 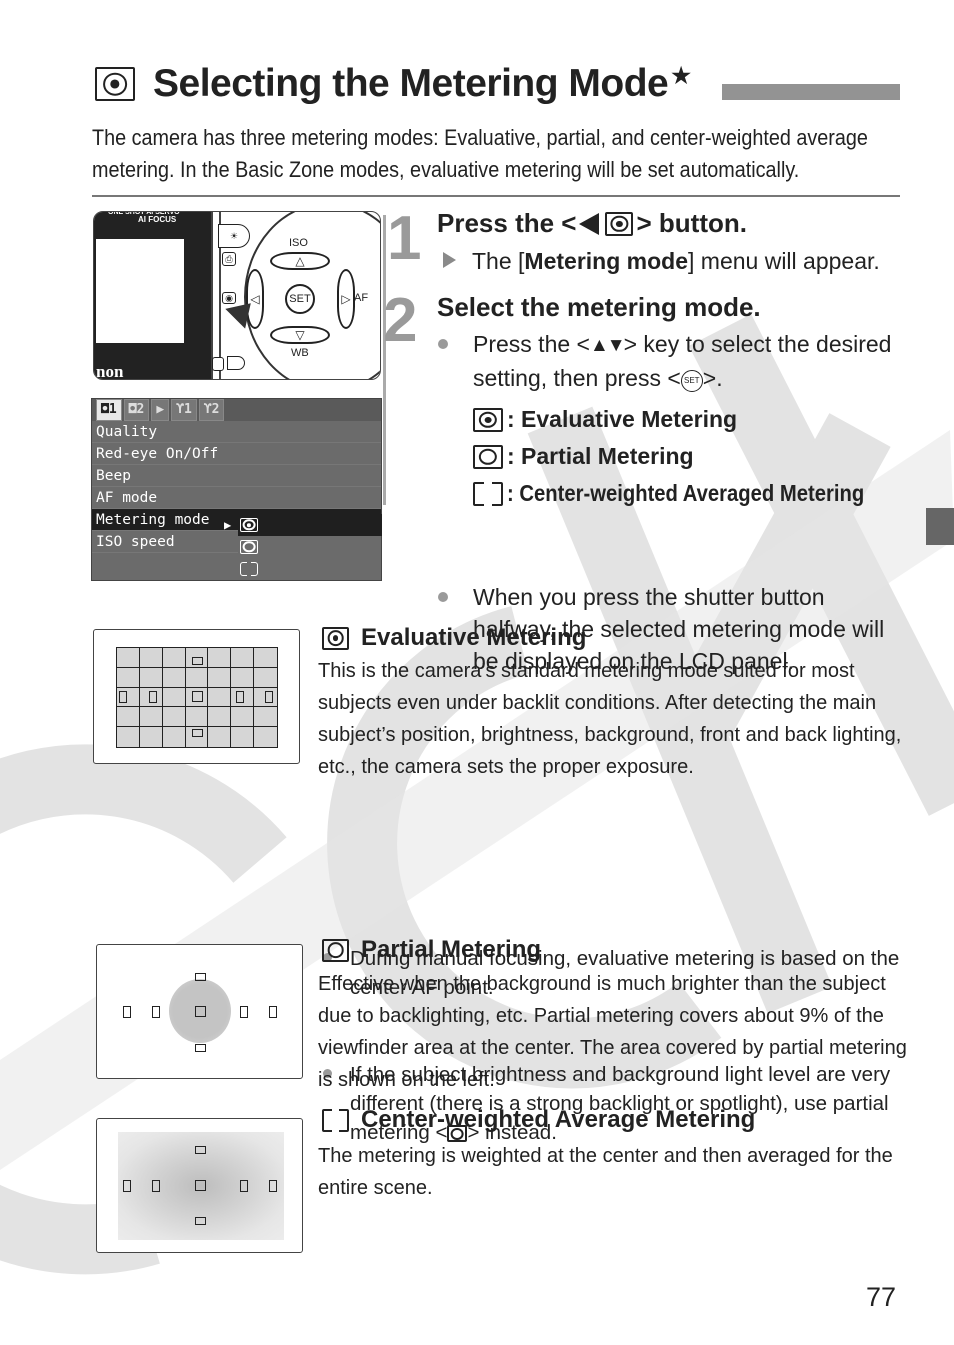 What do you see at coordinates (165, 542) in the screenshot?
I see `menu-item-iso-speed: ISO speed` at bounding box center [165, 542].